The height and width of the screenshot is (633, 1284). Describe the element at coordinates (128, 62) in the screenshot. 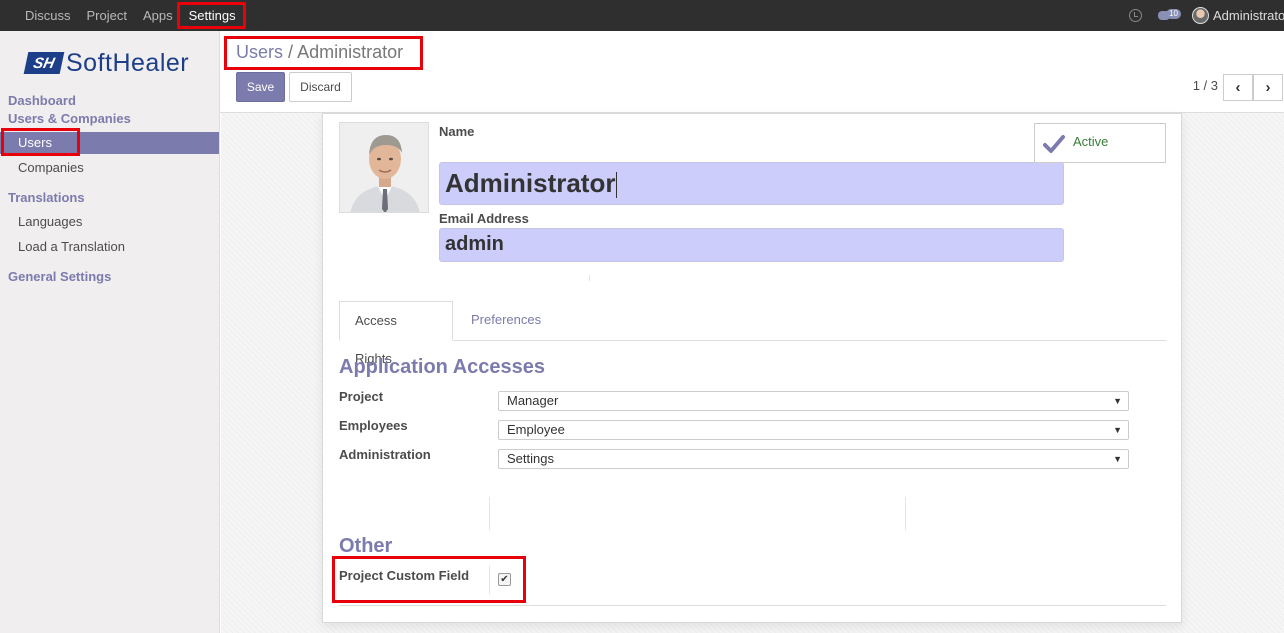

I see `logo-text: SoftHealer` at that location.